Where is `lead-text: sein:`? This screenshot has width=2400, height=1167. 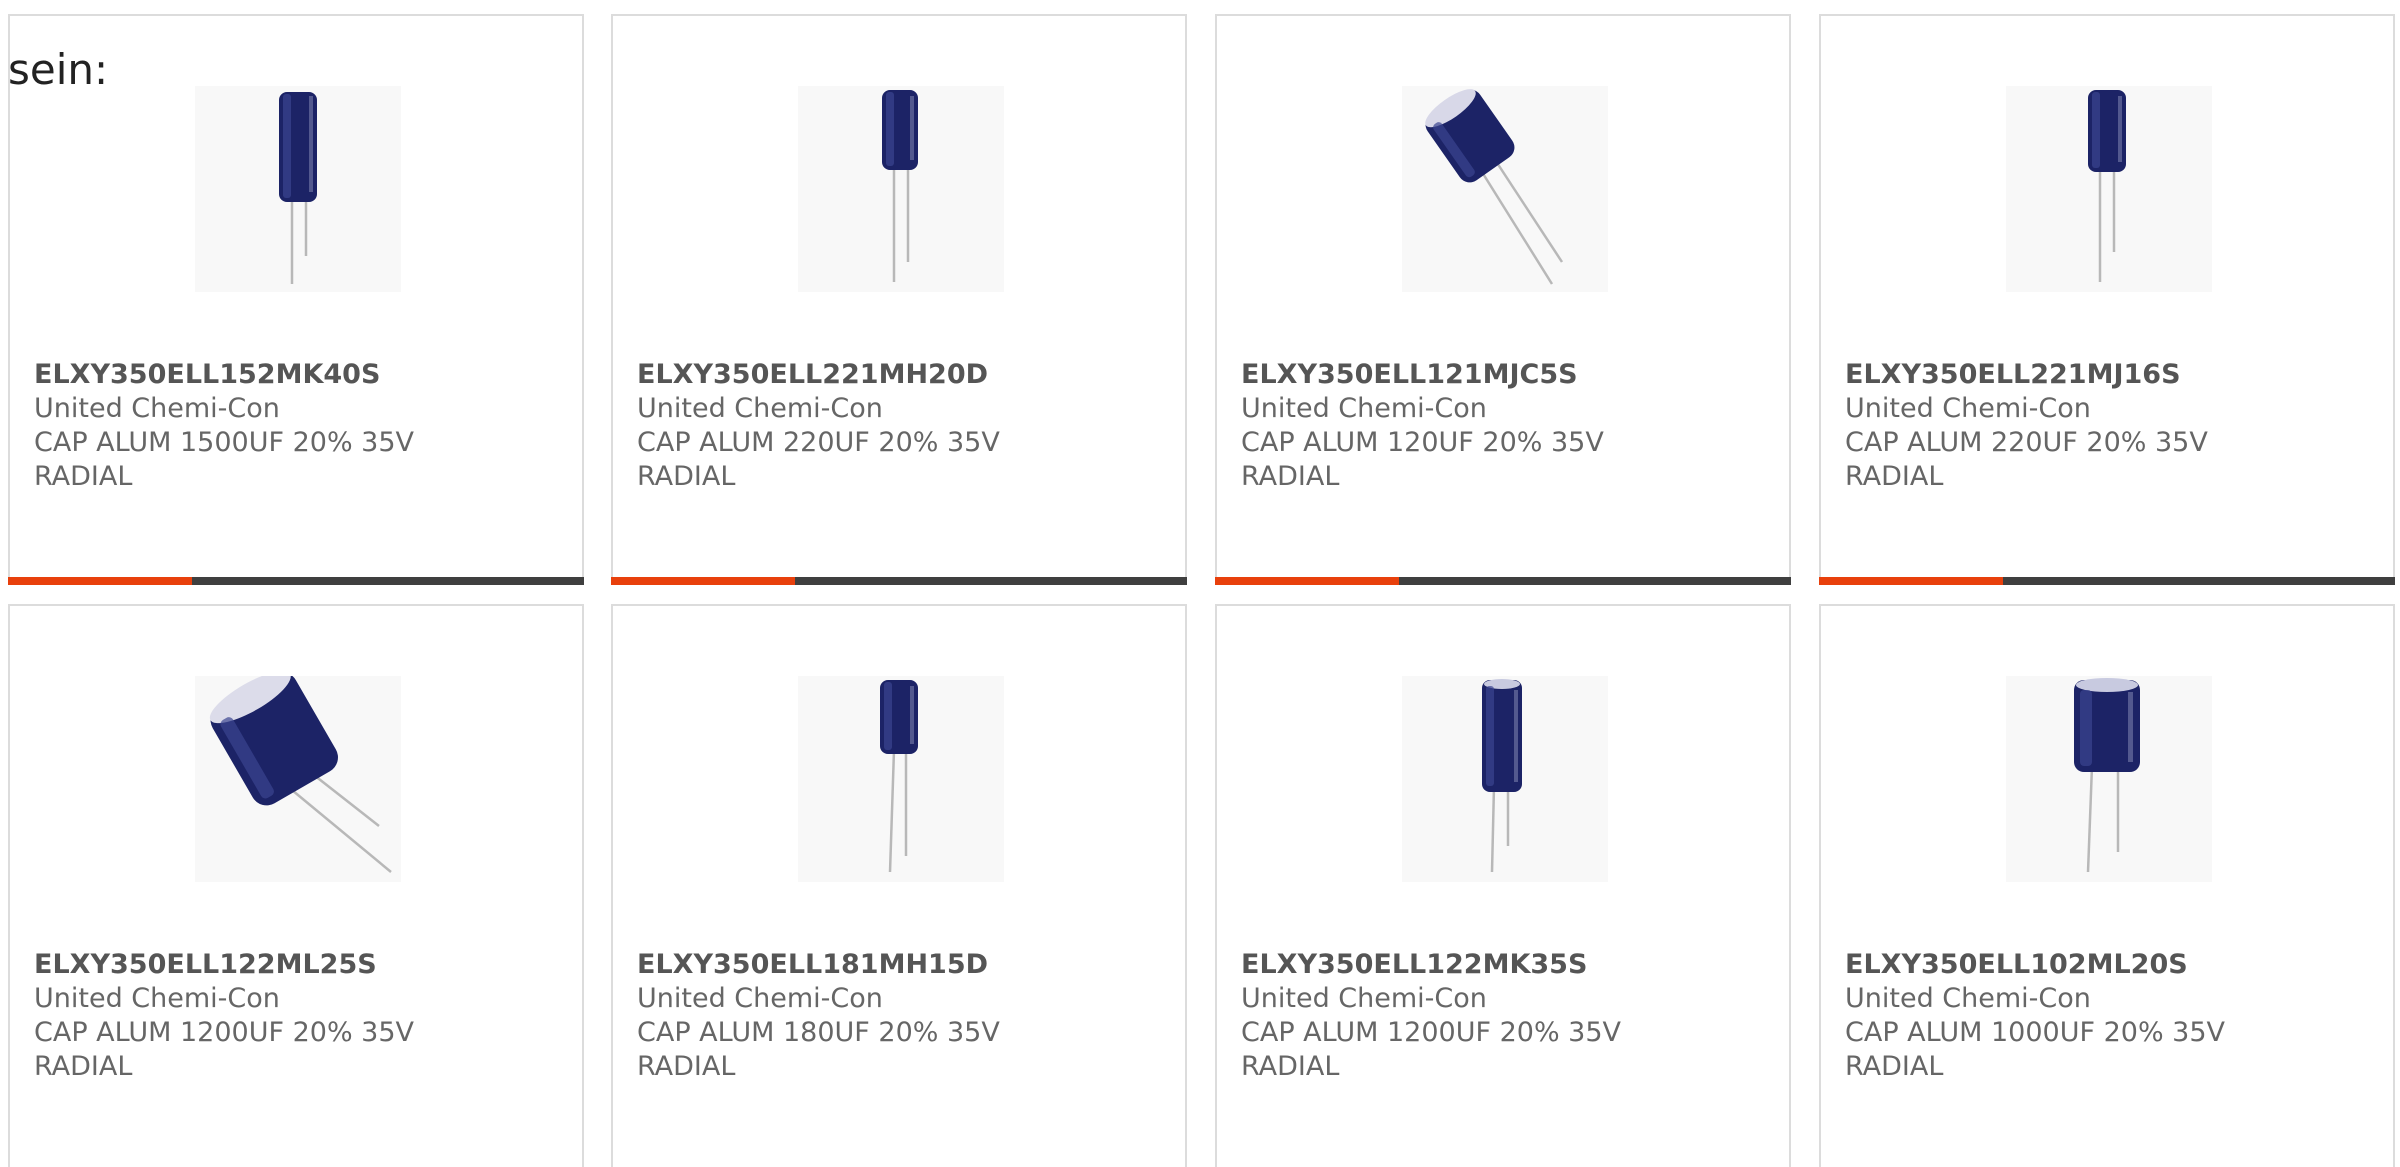
lead-text: sein: is located at coordinates (58, 69).